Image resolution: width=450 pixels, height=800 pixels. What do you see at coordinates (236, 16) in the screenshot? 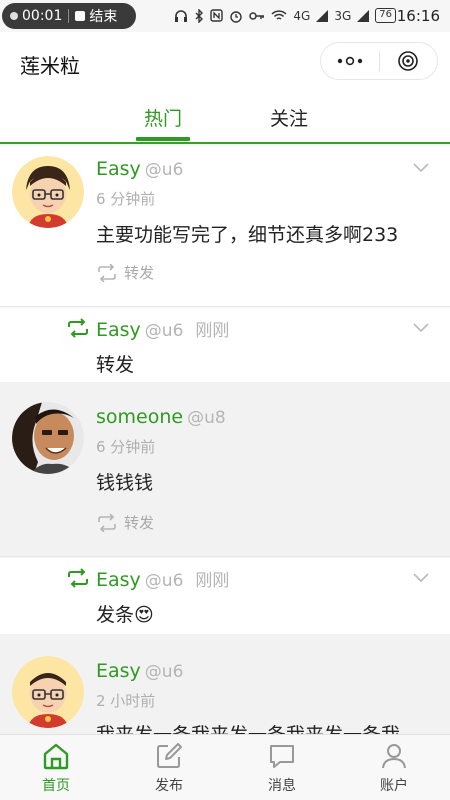
I see `alarm-icon` at bounding box center [236, 16].